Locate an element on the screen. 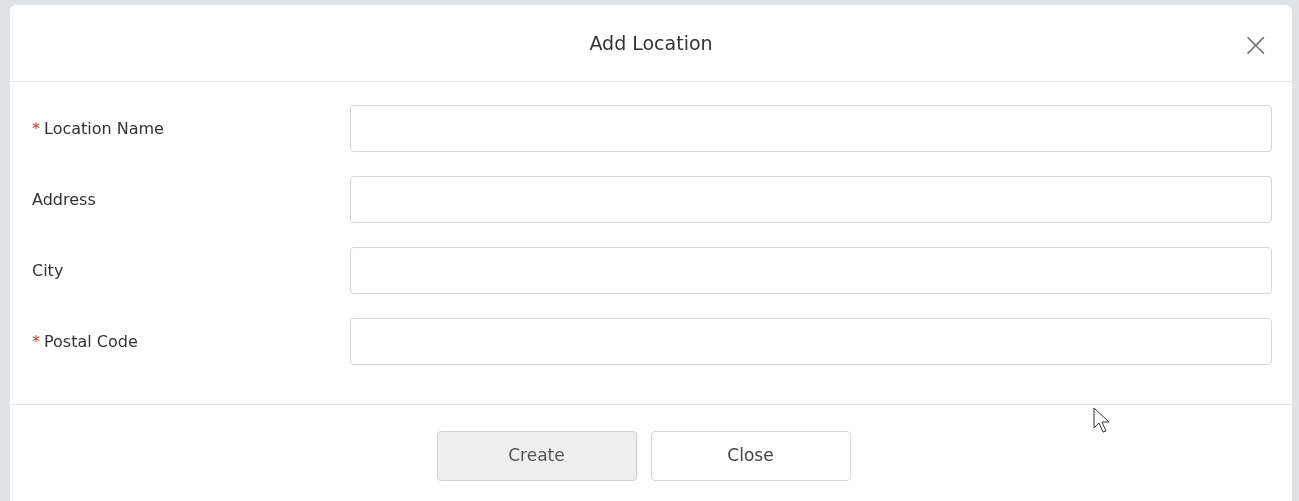  field-label: Location Name is located at coordinates (104, 128).